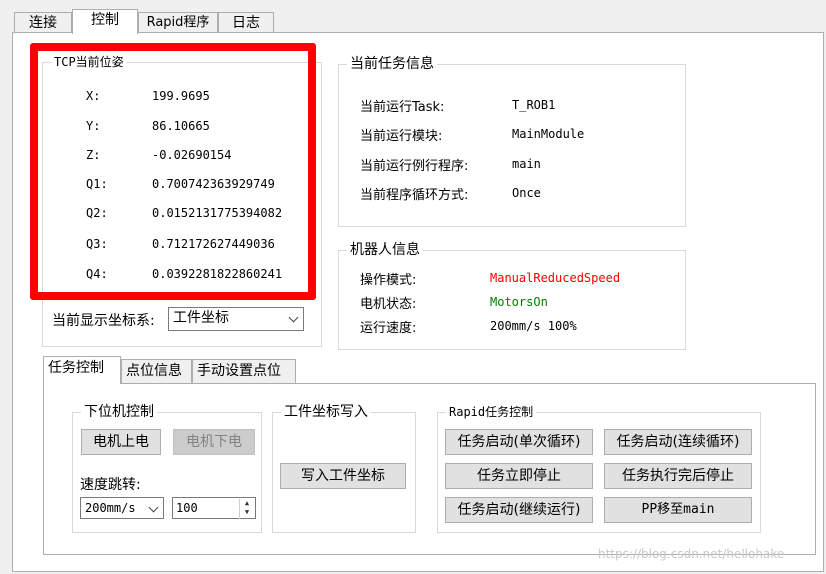 The image size is (826, 574). What do you see at coordinates (519, 302) in the screenshot?
I see `motor-state-value: MotorsOn` at bounding box center [519, 302].